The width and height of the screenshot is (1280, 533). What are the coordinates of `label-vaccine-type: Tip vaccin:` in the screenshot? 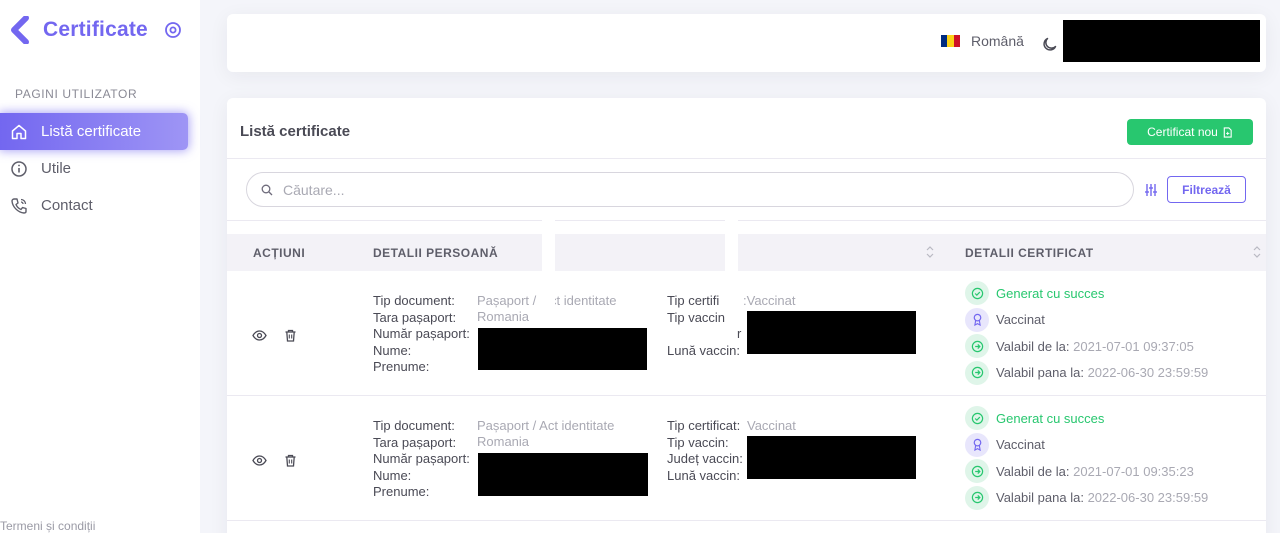 It's located at (698, 442).